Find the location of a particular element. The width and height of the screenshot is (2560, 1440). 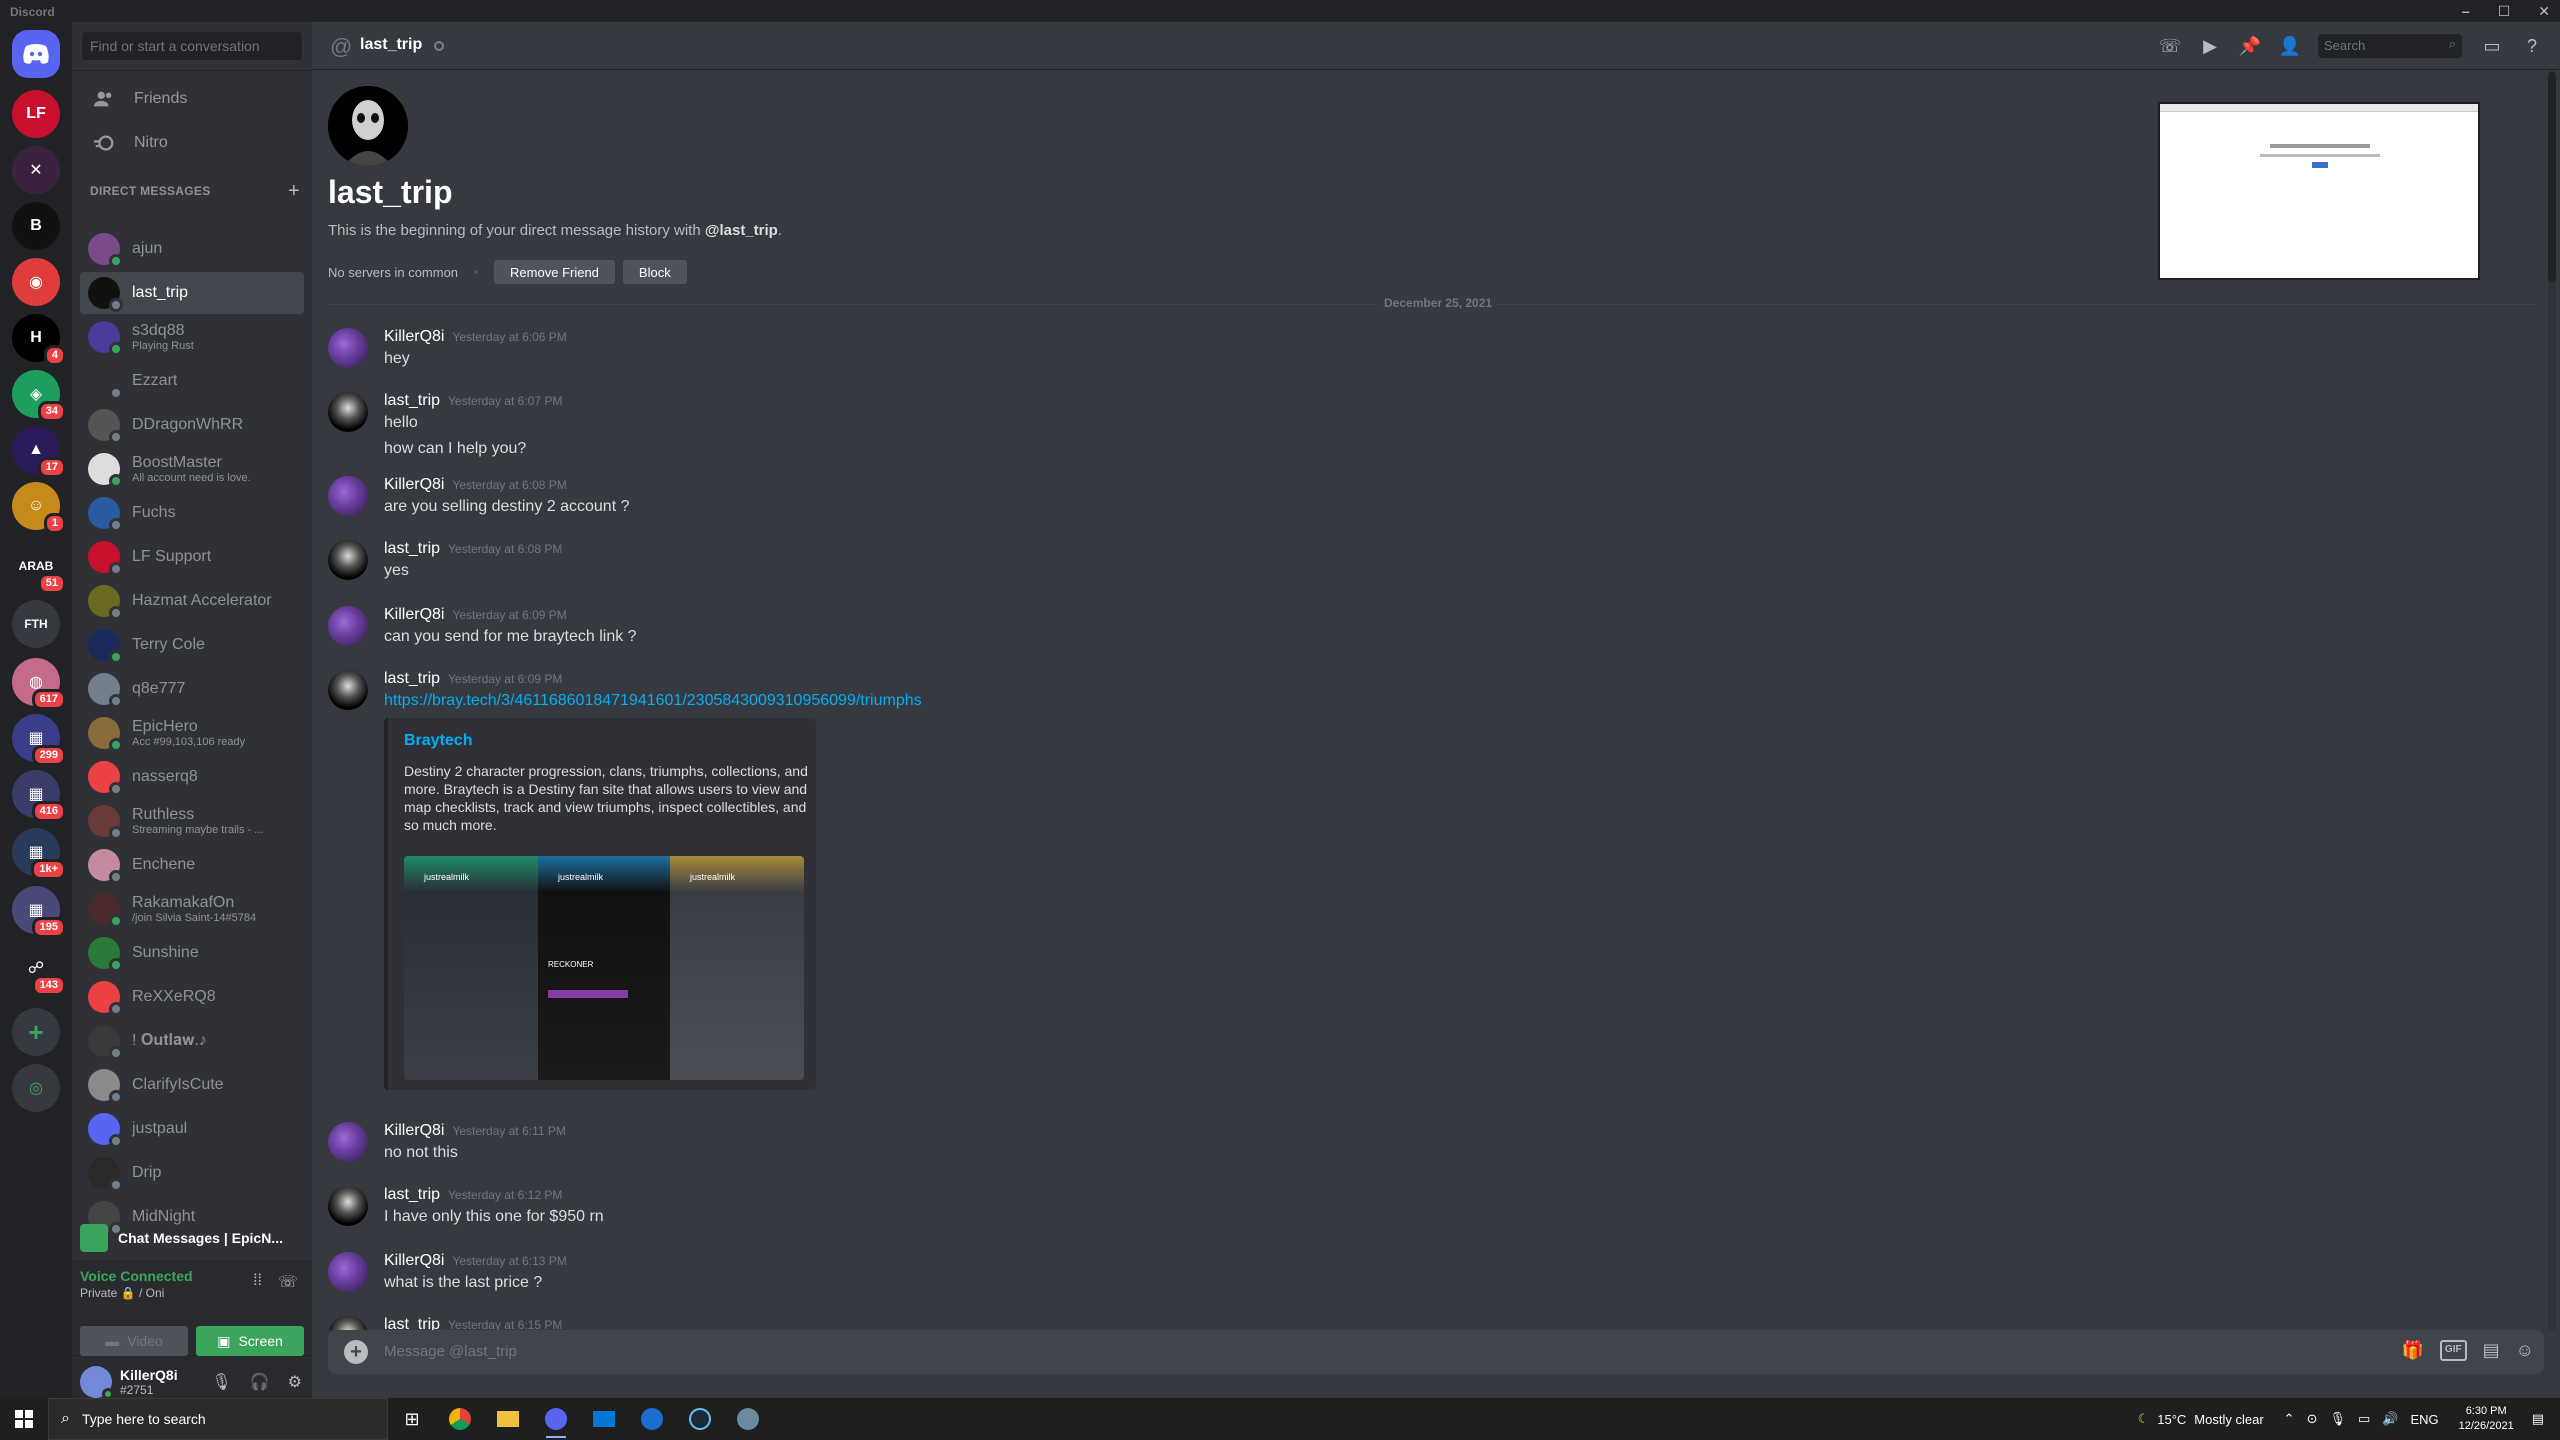

discord-taskbar-icon is located at coordinates (556, 1419).